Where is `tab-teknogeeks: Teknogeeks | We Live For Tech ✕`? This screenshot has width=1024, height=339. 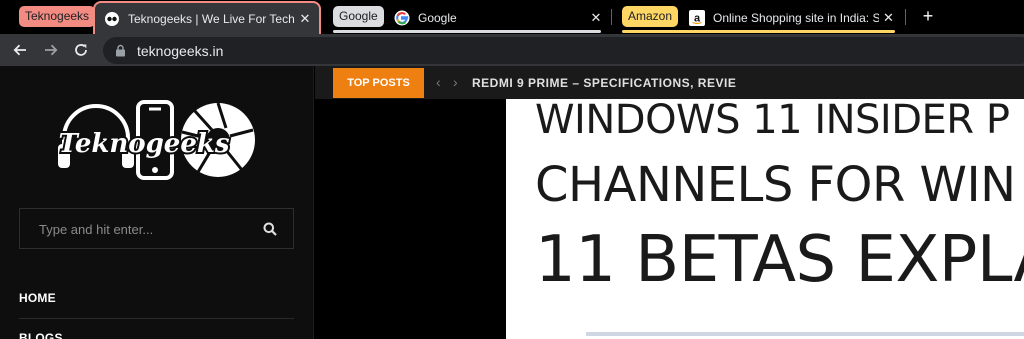 tab-teknogeeks: Teknogeeks | We Live For Tech ✕ is located at coordinates (207, 17).